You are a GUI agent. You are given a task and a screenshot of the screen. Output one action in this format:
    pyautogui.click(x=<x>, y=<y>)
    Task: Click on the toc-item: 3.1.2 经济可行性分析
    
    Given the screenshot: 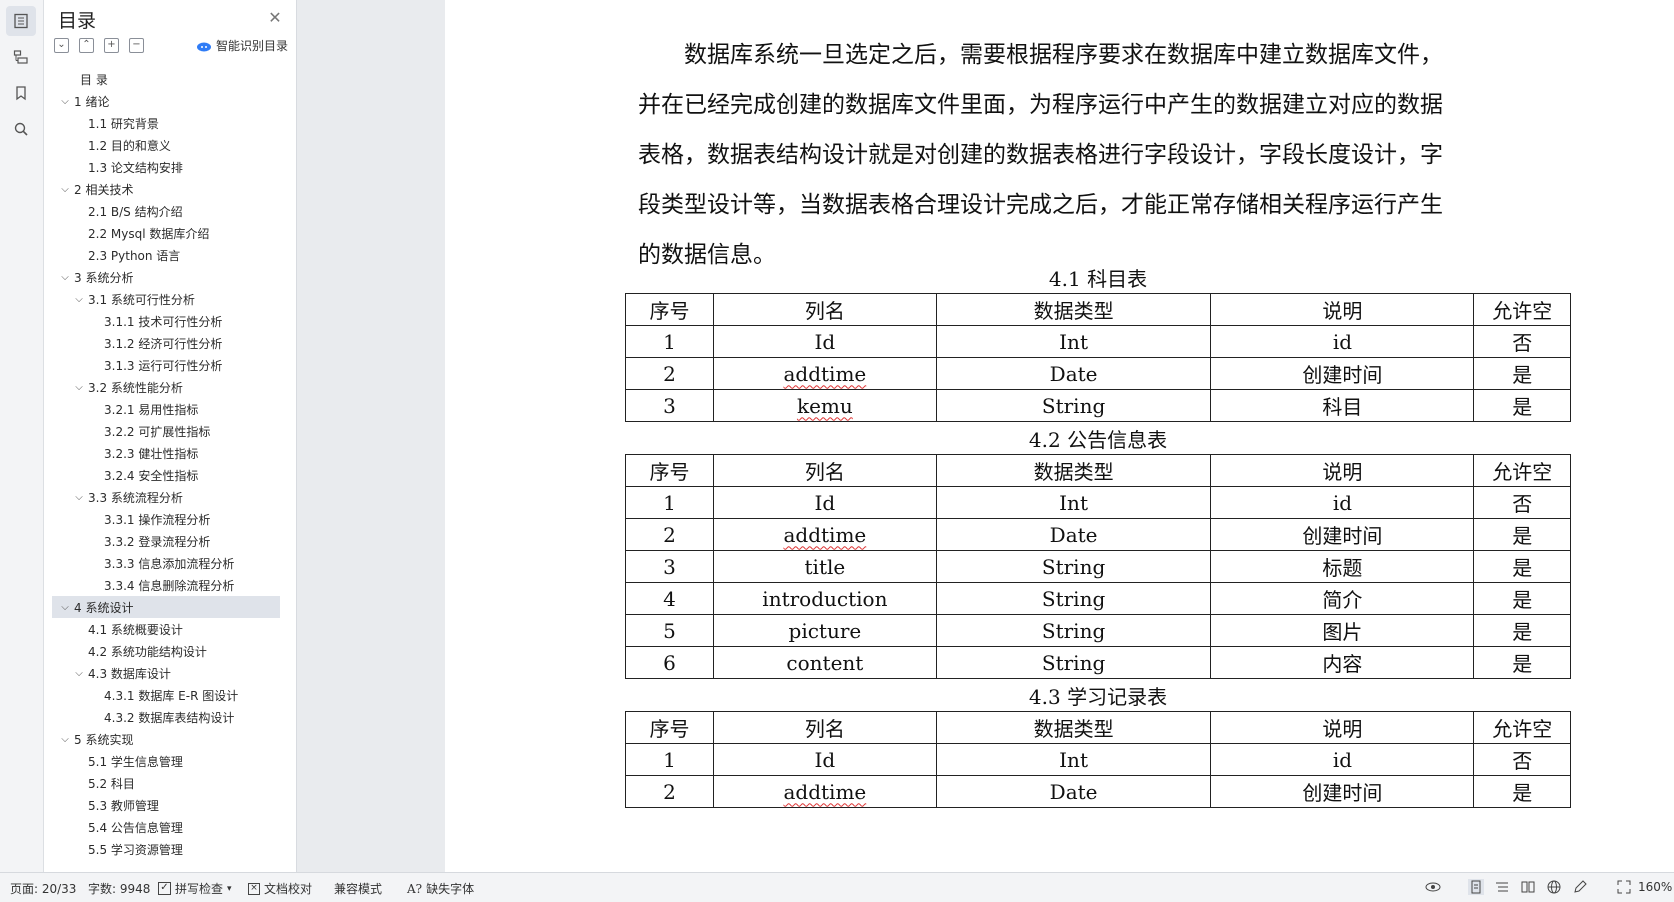 What is the action you would take?
    pyautogui.click(x=166, y=343)
    